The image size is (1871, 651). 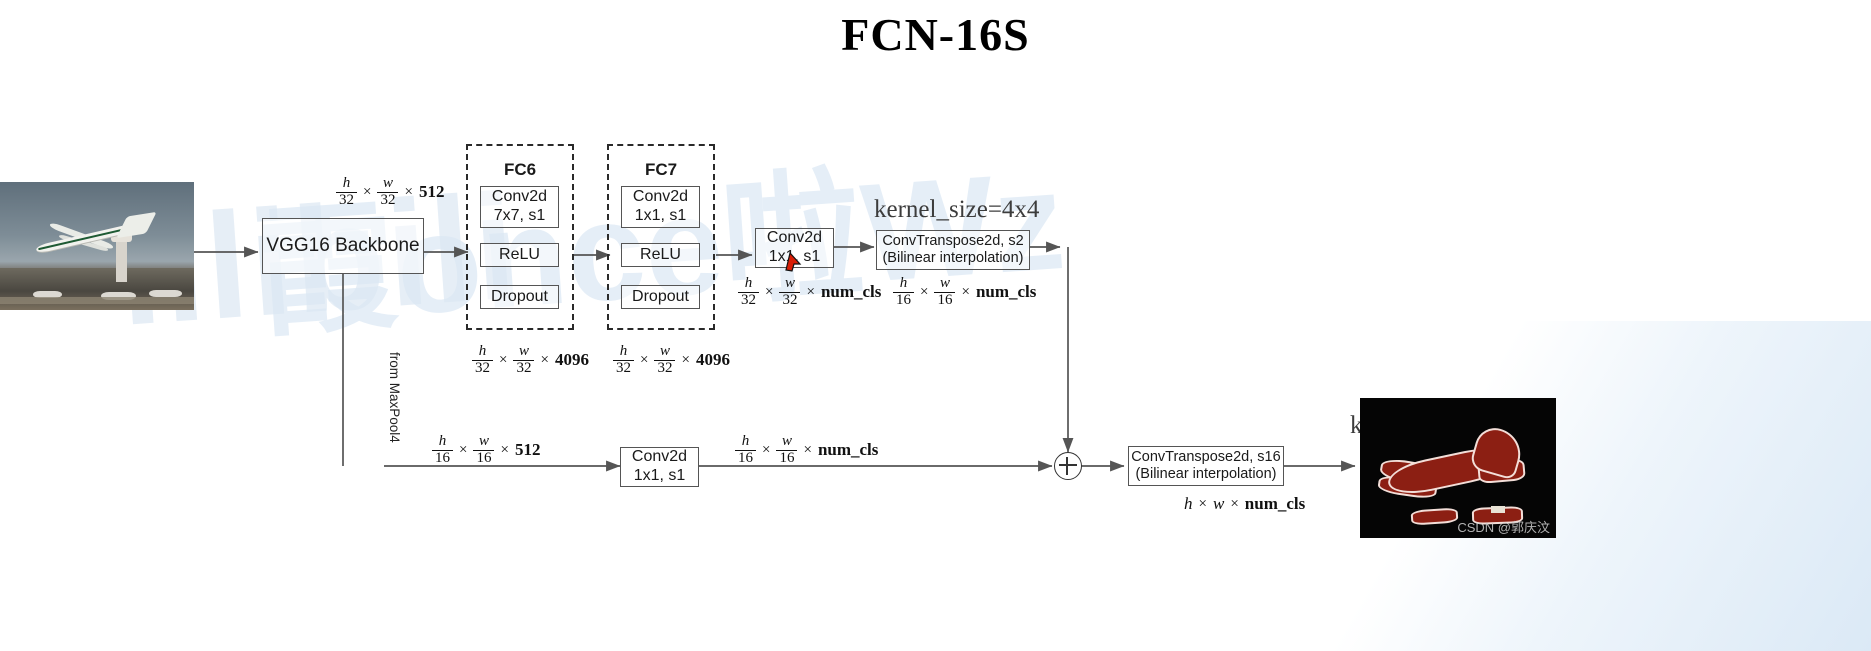 I want to click on fc7-relu: ReLU, so click(x=660, y=255).